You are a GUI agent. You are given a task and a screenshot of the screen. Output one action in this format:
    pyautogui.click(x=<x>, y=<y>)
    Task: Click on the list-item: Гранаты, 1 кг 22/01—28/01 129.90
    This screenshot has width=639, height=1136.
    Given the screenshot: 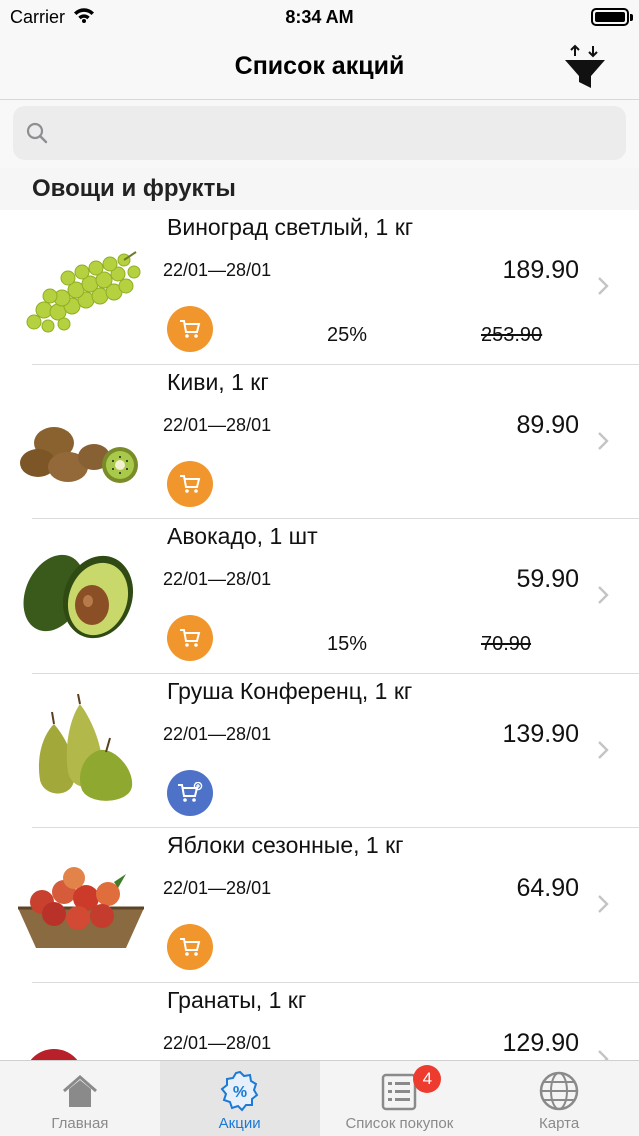 What is the action you would take?
    pyautogui.click(x=319, y=1021)
    